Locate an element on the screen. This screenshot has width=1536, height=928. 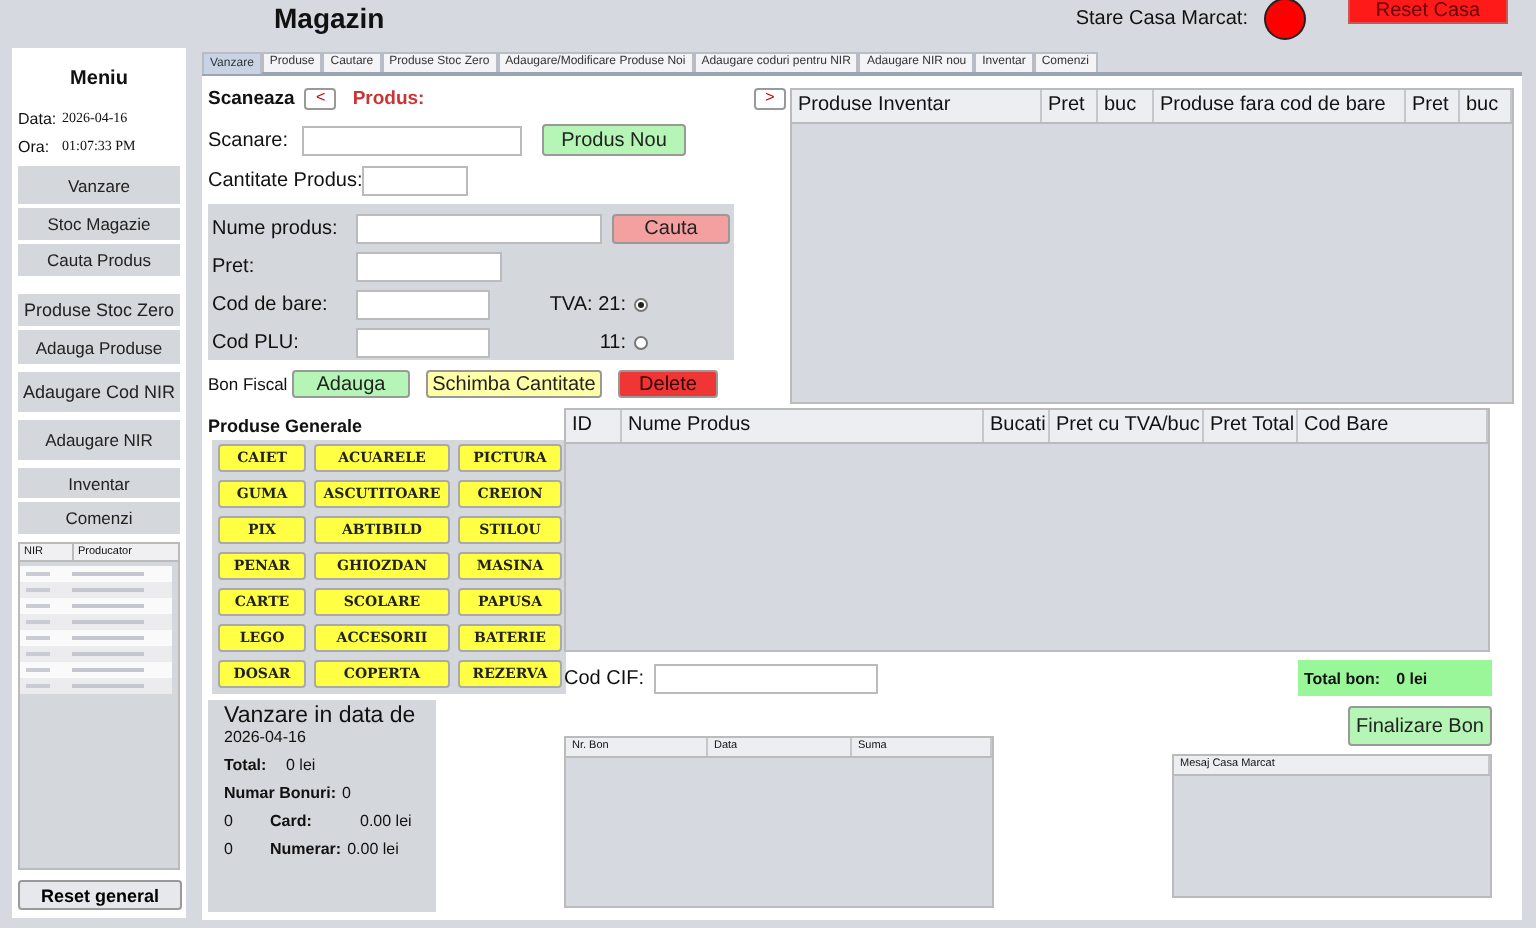
cash-value: 0.00 lei is located at coordinates (373, 850).